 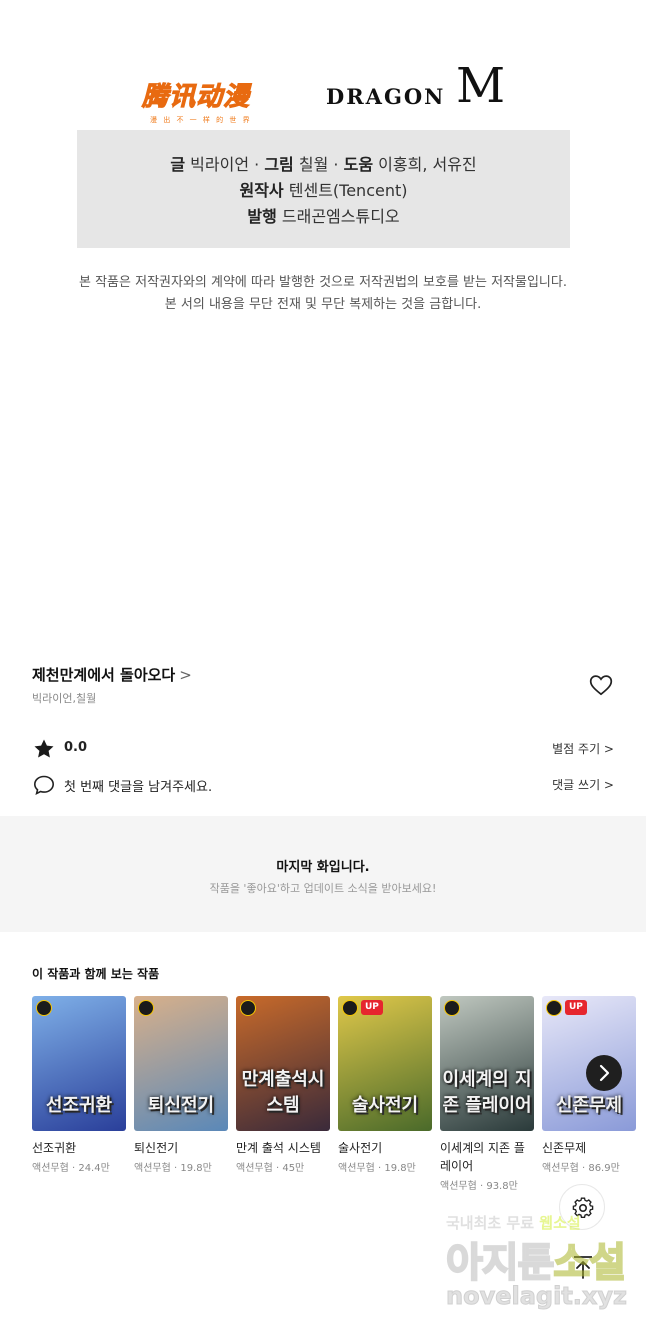 I want to click on series-title-link: 제천만계에서 돌아오다 >, so click(x=112, y=674).